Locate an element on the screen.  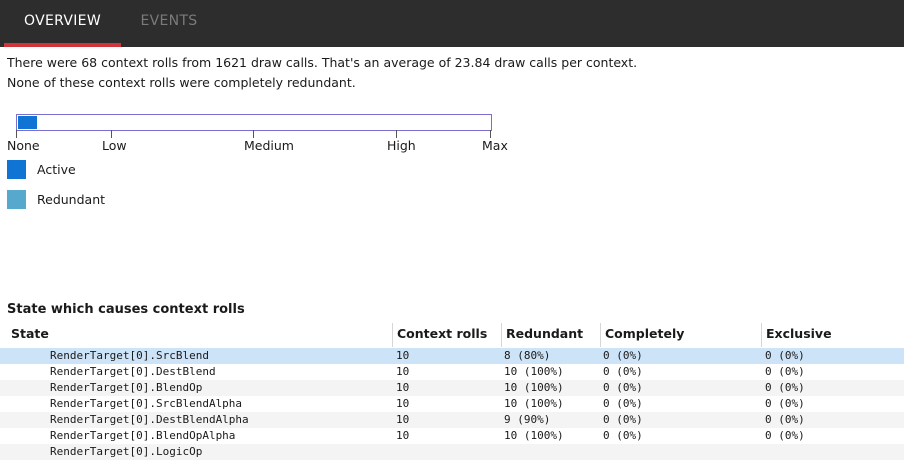
legend-swatch-active is located at coordinates (16, 169).